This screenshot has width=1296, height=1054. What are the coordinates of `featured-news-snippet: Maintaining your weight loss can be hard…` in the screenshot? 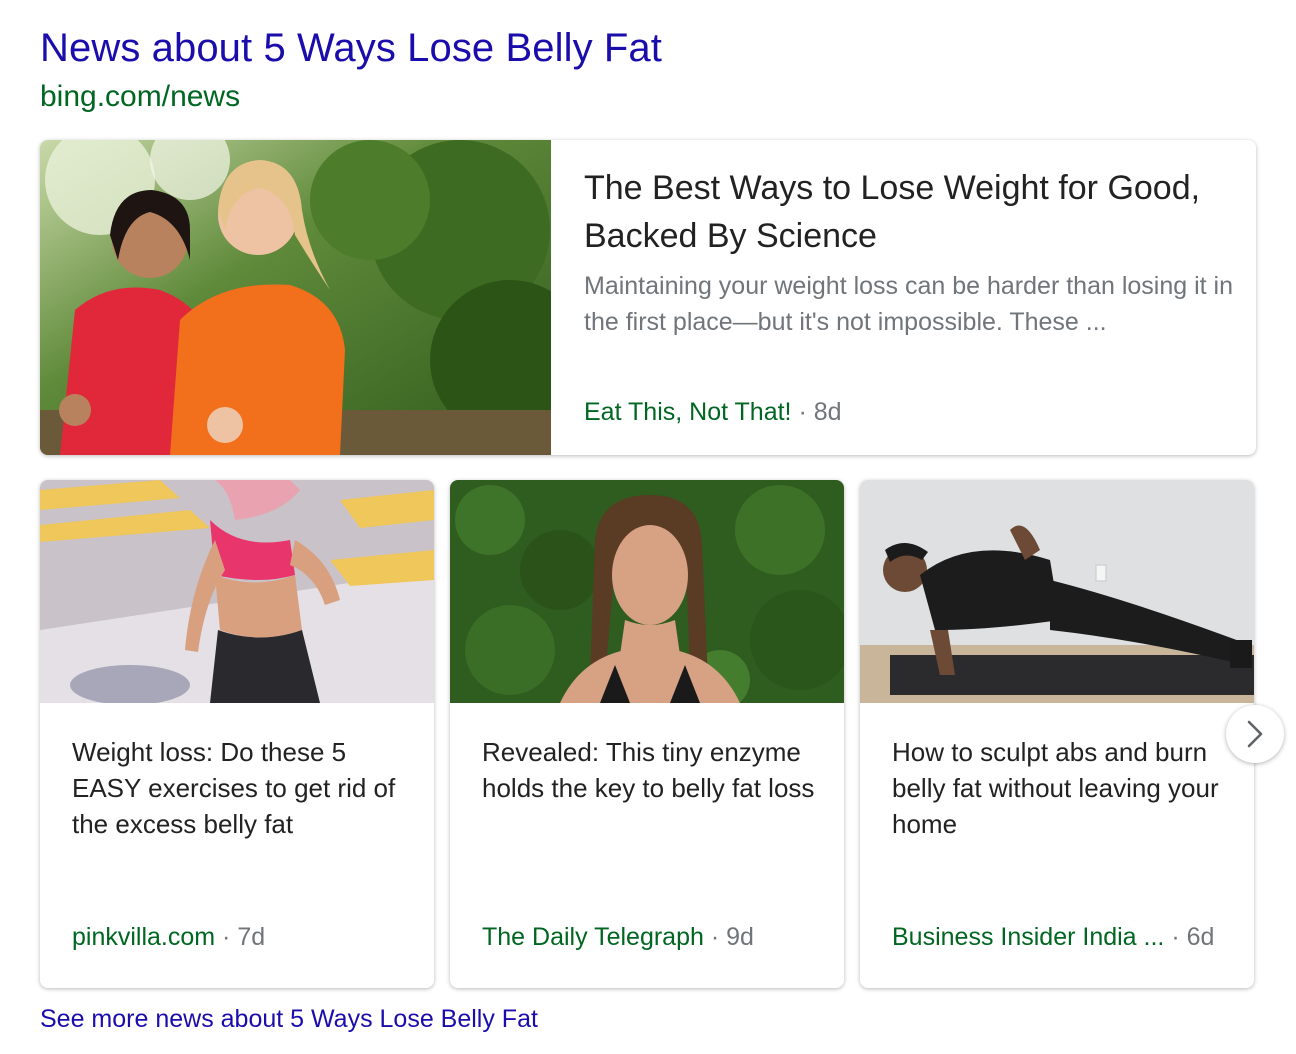 It's located at (908, 304).